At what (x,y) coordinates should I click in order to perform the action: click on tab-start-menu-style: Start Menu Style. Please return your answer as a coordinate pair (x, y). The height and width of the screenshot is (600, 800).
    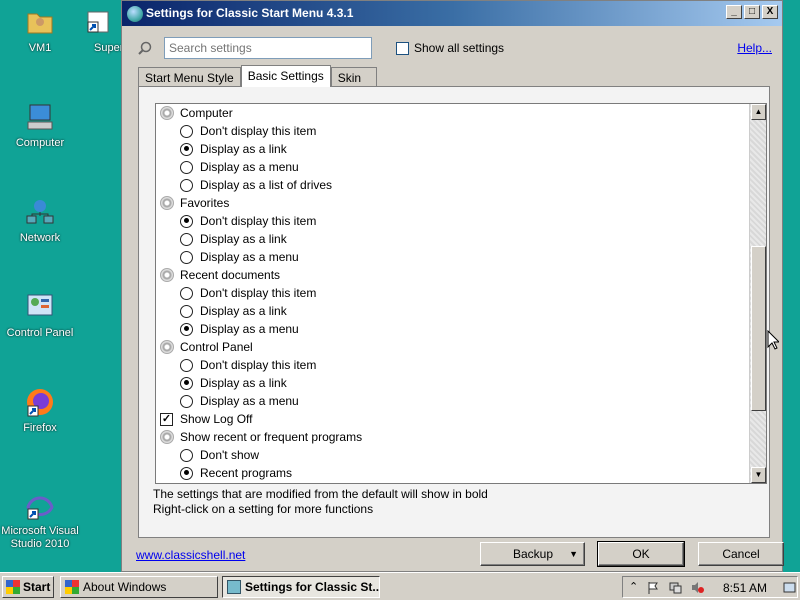
    Looking at the image, I should click on (189, 77).